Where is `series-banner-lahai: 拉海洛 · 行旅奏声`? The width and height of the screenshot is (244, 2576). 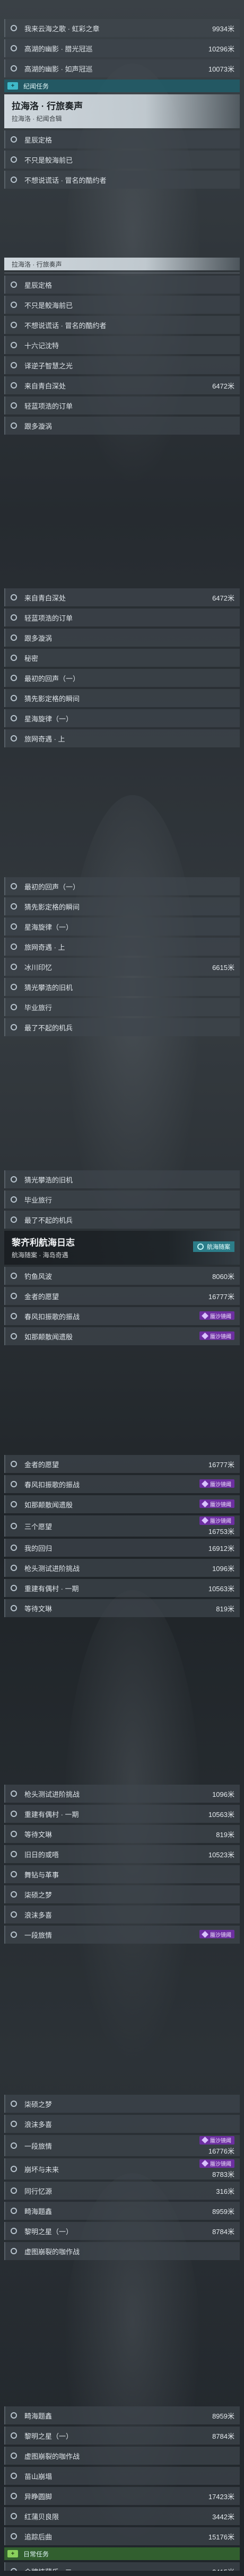
series-banner-lahai: 拉海洛 · 行旅奏声 is located at coordinates (122, 264).